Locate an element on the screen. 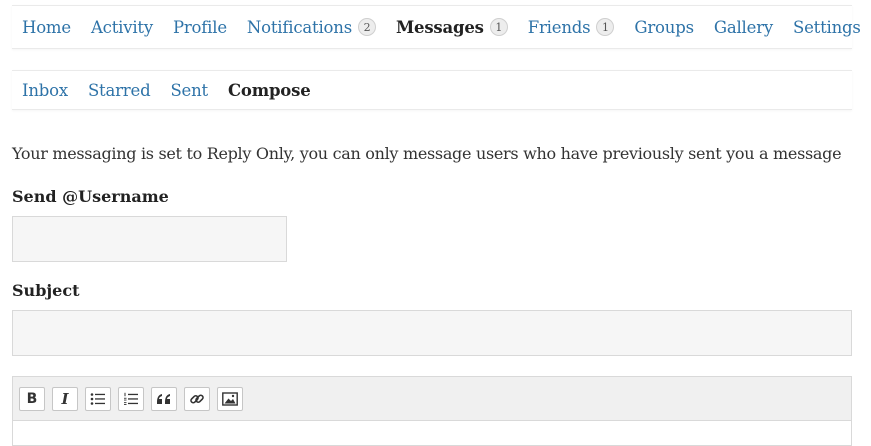  subject-input is located at coordinates (432, 333).